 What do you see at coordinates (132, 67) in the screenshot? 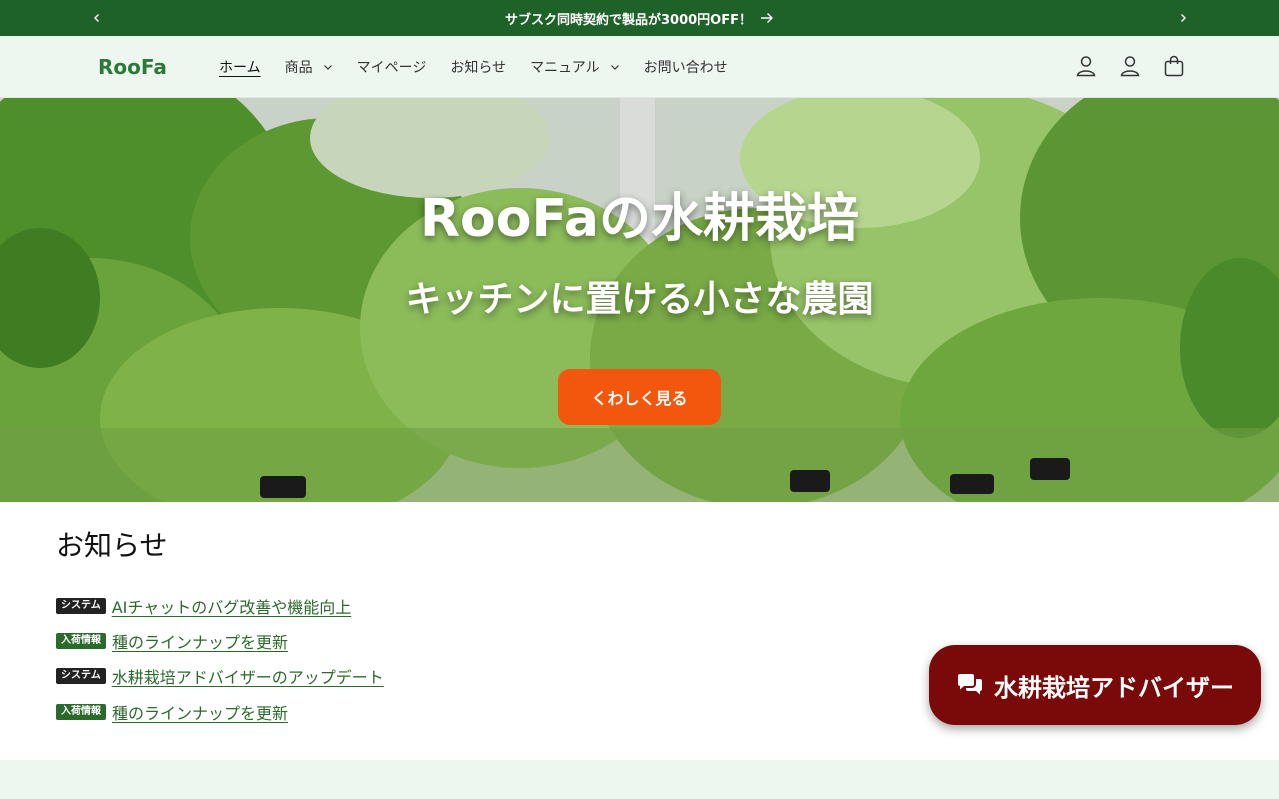
I see `site-logo: RooFa` at bounding box center [132, 67].